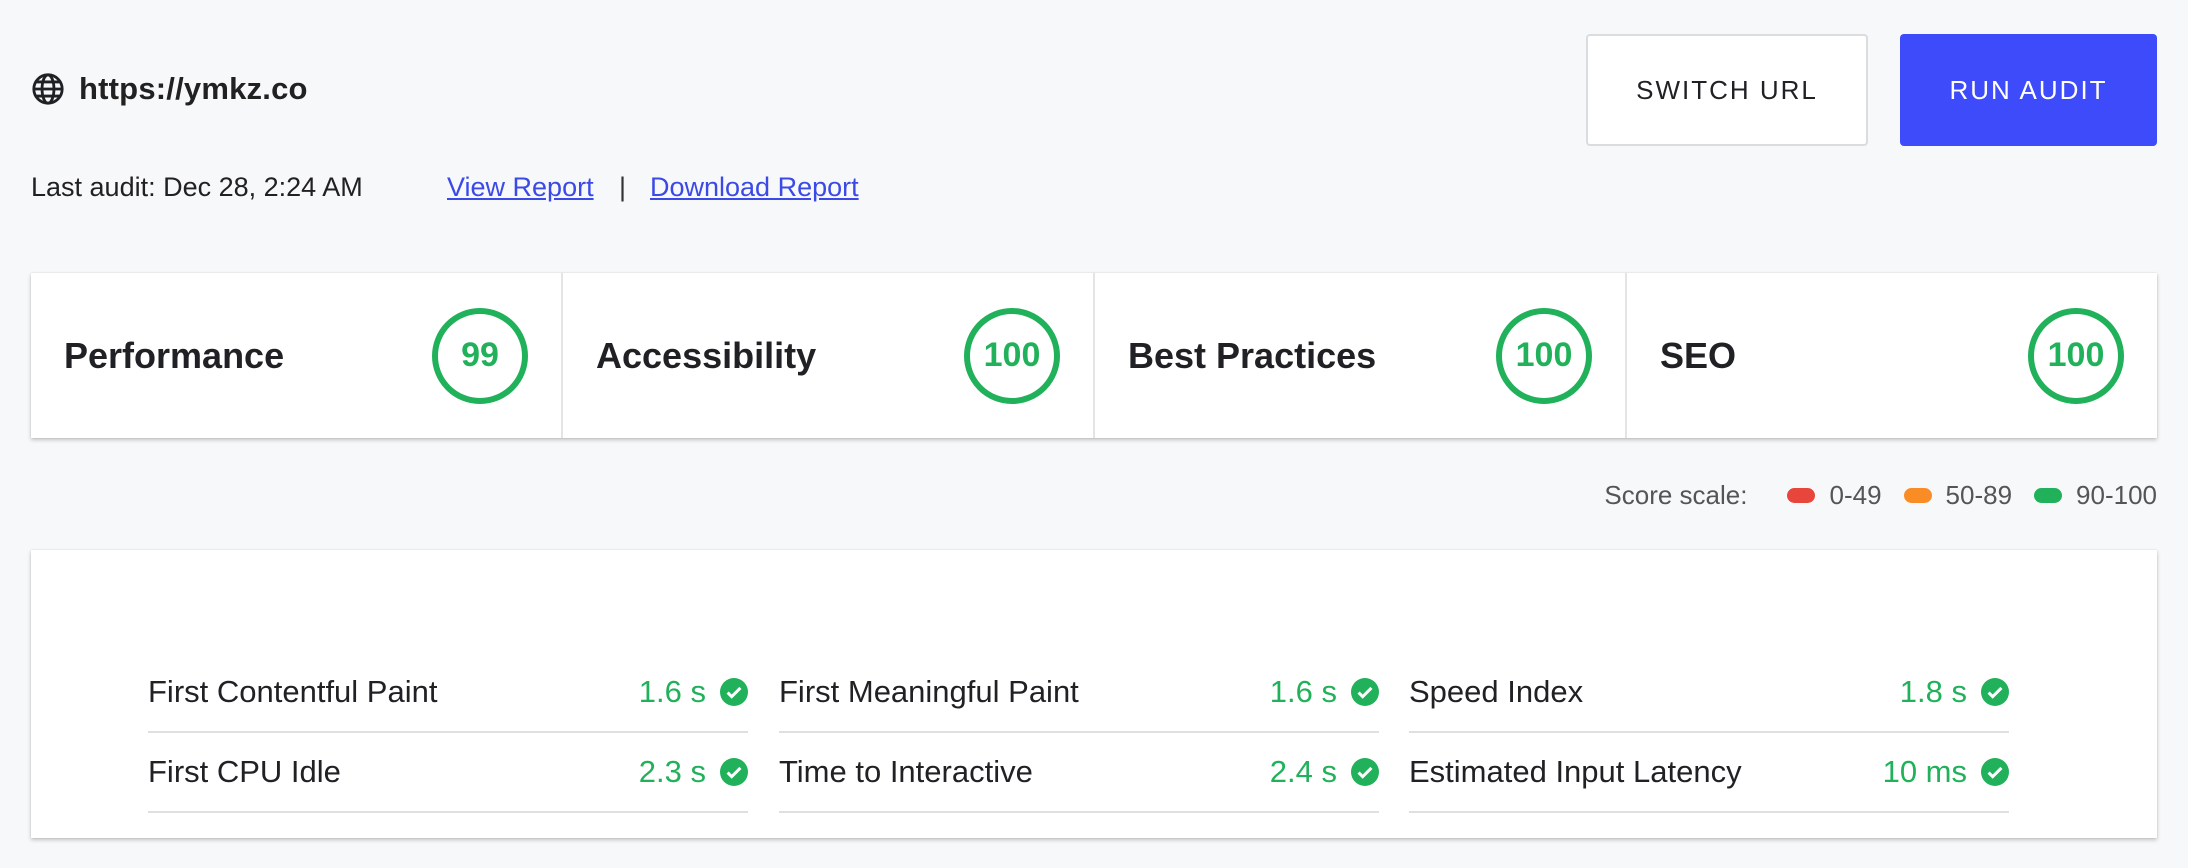 The height and width of the screenshot is (868, 2188). What do you see at coordinates (1892, 355) in the screenshot?
I see `score-card-seo: SEO 100` at bounding box center [1892, 355].